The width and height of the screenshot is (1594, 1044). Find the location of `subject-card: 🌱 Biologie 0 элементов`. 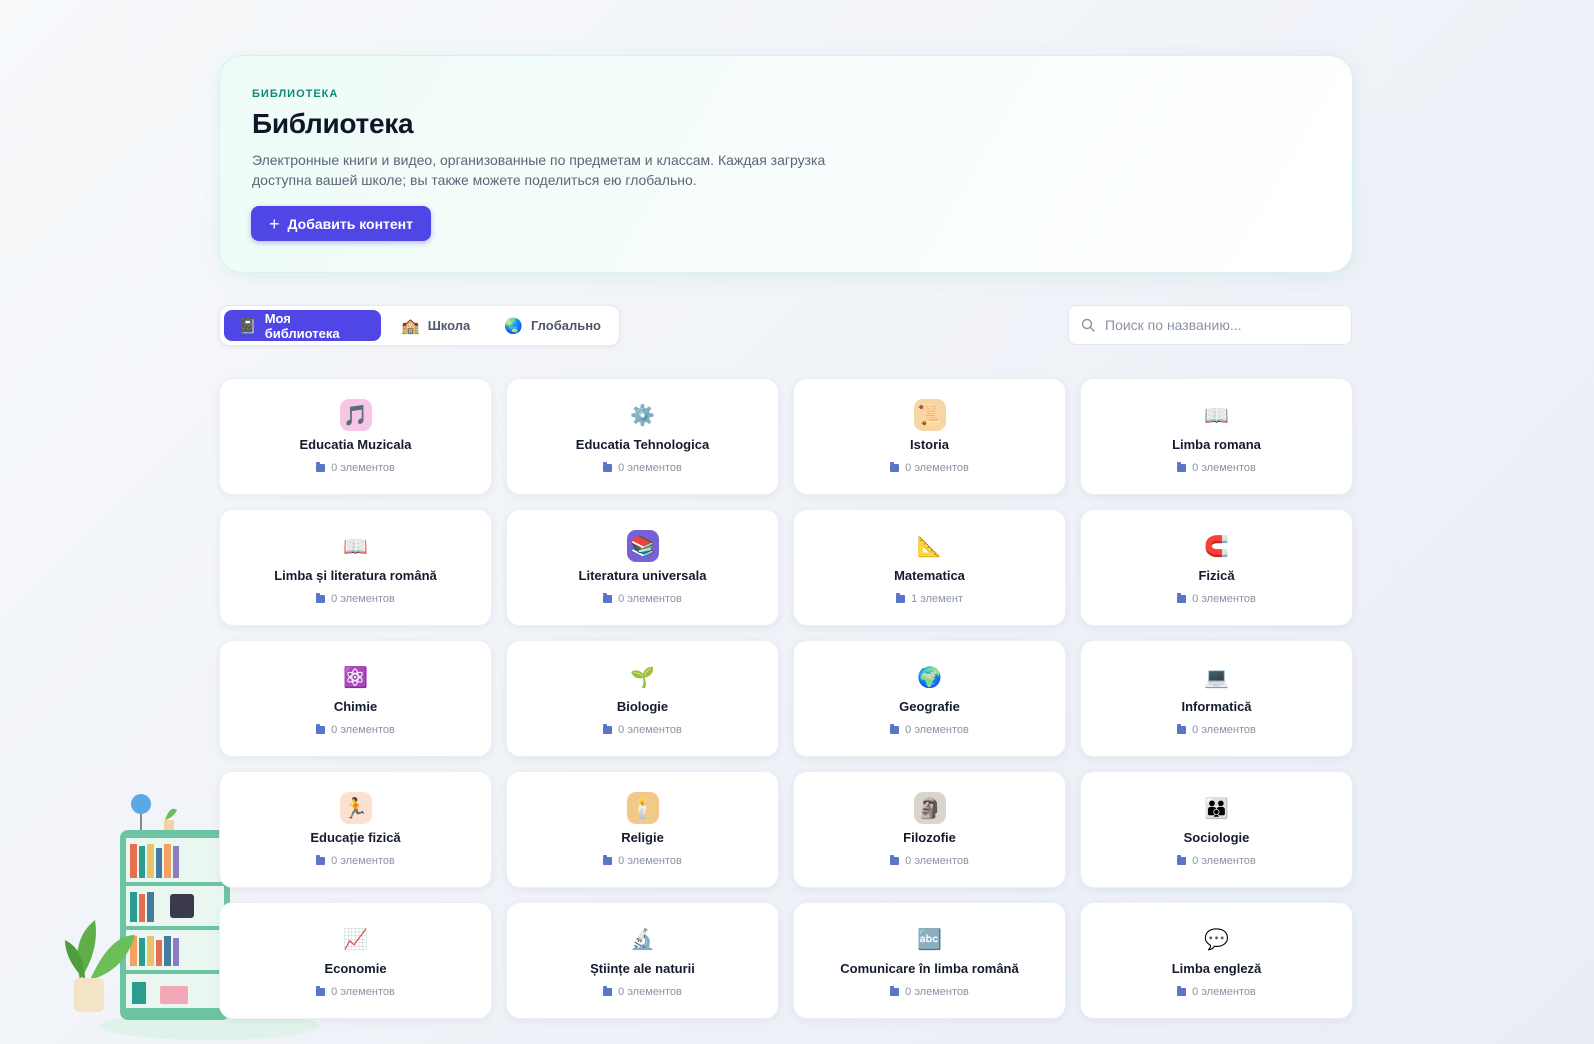

subject-card: 🌱 Biologie 0 элементов is located at coordinates (642, 698).